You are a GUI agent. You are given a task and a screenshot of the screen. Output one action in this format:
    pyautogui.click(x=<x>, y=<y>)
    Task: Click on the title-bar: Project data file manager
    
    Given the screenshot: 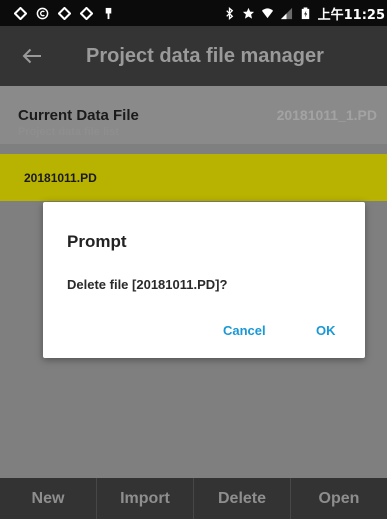 What is the action you would take?
    pyautogui.click(x=193, y=56)
    